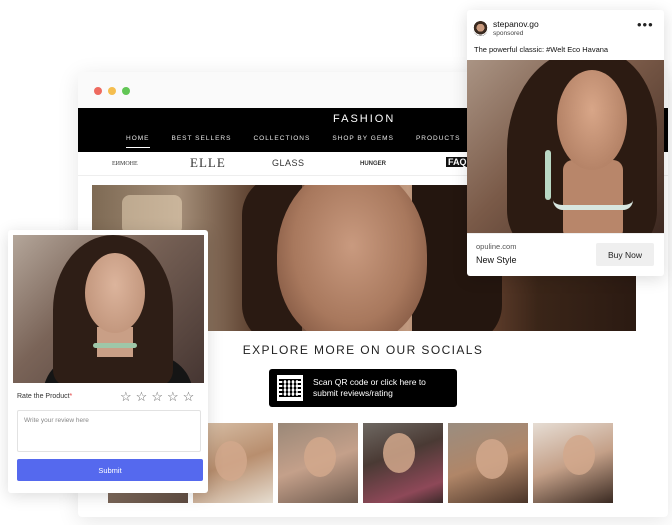 This screenshot has height=525, width=672. I want to click on hero-lamp, so click(152, 215).